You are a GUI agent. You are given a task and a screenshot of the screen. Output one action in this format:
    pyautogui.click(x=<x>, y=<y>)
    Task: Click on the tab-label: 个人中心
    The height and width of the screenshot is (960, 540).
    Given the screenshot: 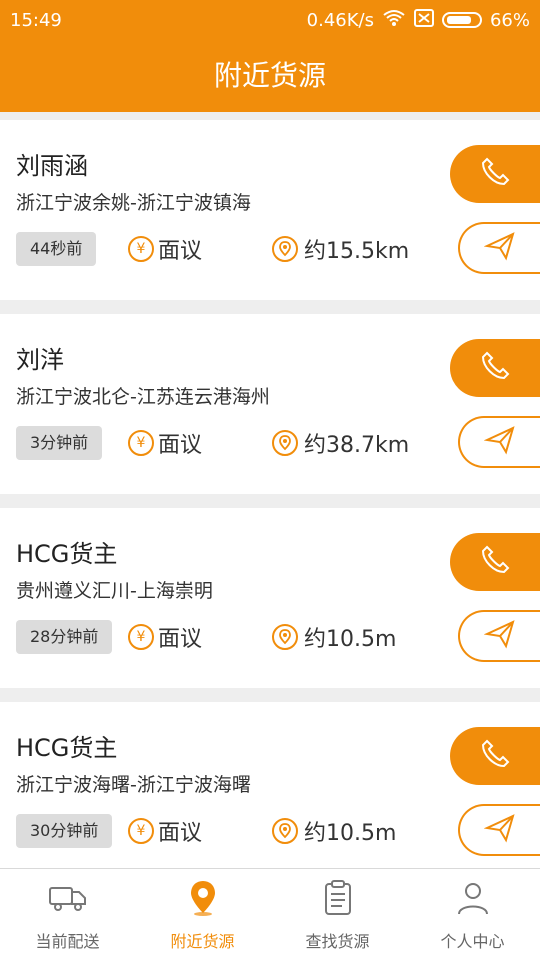 What is the action you would take?
    pyautogui.click(x=472, y=941)
    